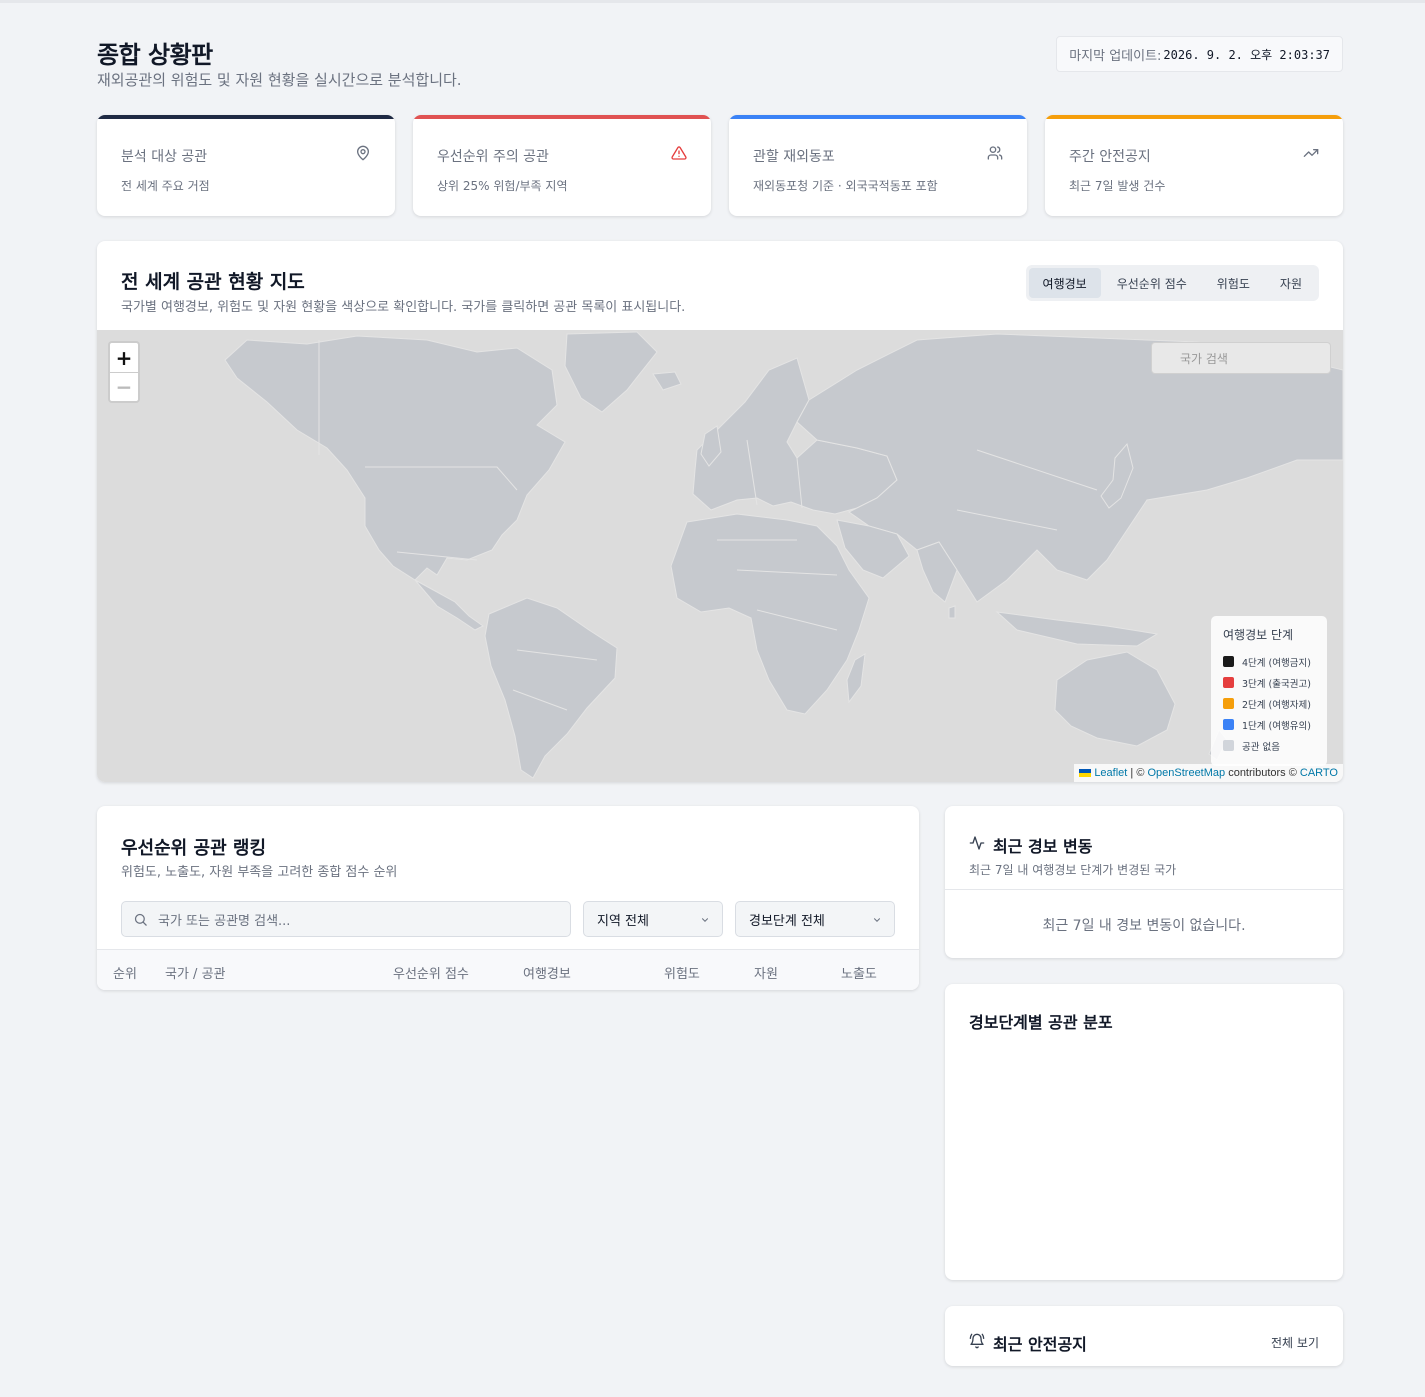  Describe the element at coordinates (493, 157) in the screenshot. I see `stat-label: 우선순위 주의 공관` at that location.